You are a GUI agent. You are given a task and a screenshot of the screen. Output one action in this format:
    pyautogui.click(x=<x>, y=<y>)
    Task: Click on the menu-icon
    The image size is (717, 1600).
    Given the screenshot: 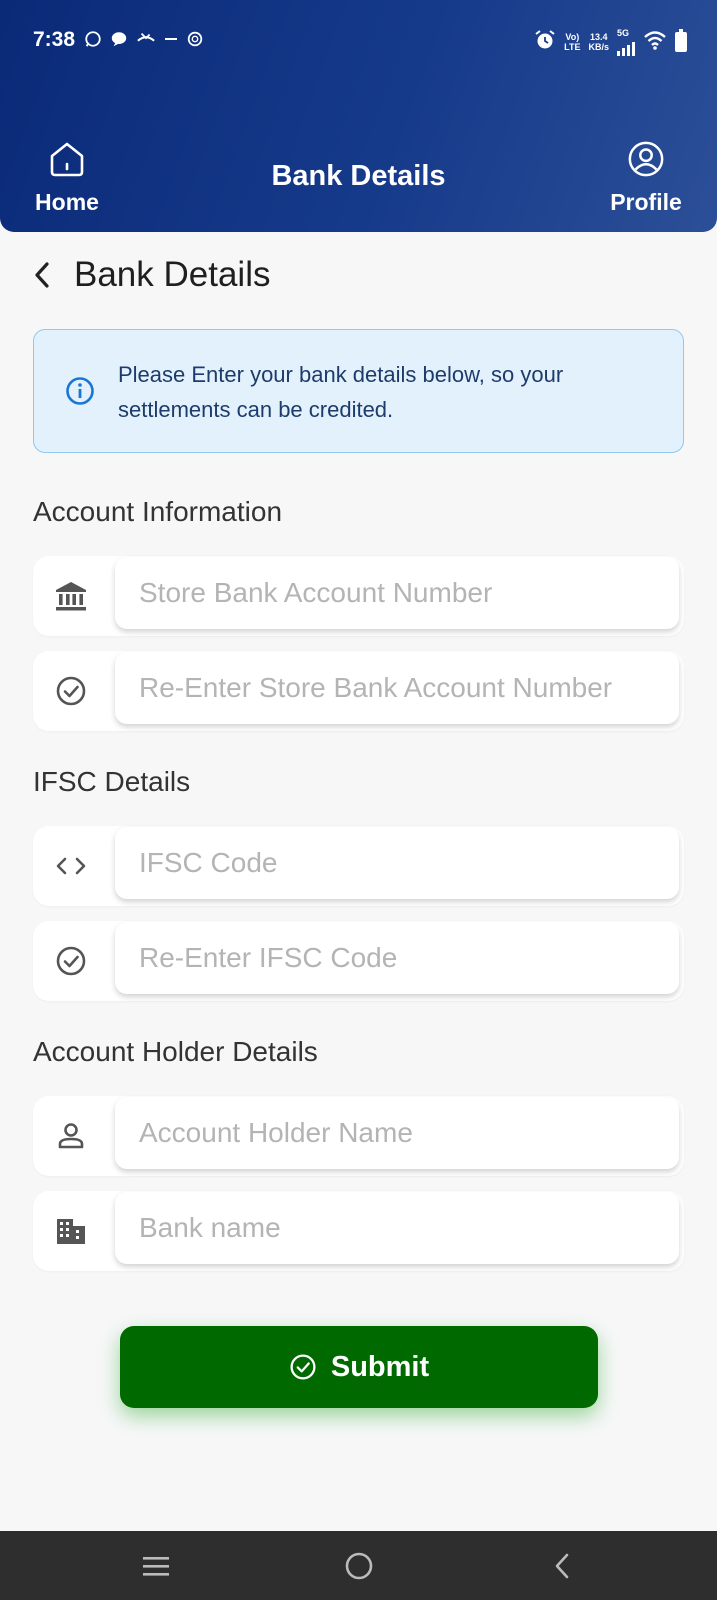 What is the action you would take?
    pyautogui.click(x=156, y=1566)
    